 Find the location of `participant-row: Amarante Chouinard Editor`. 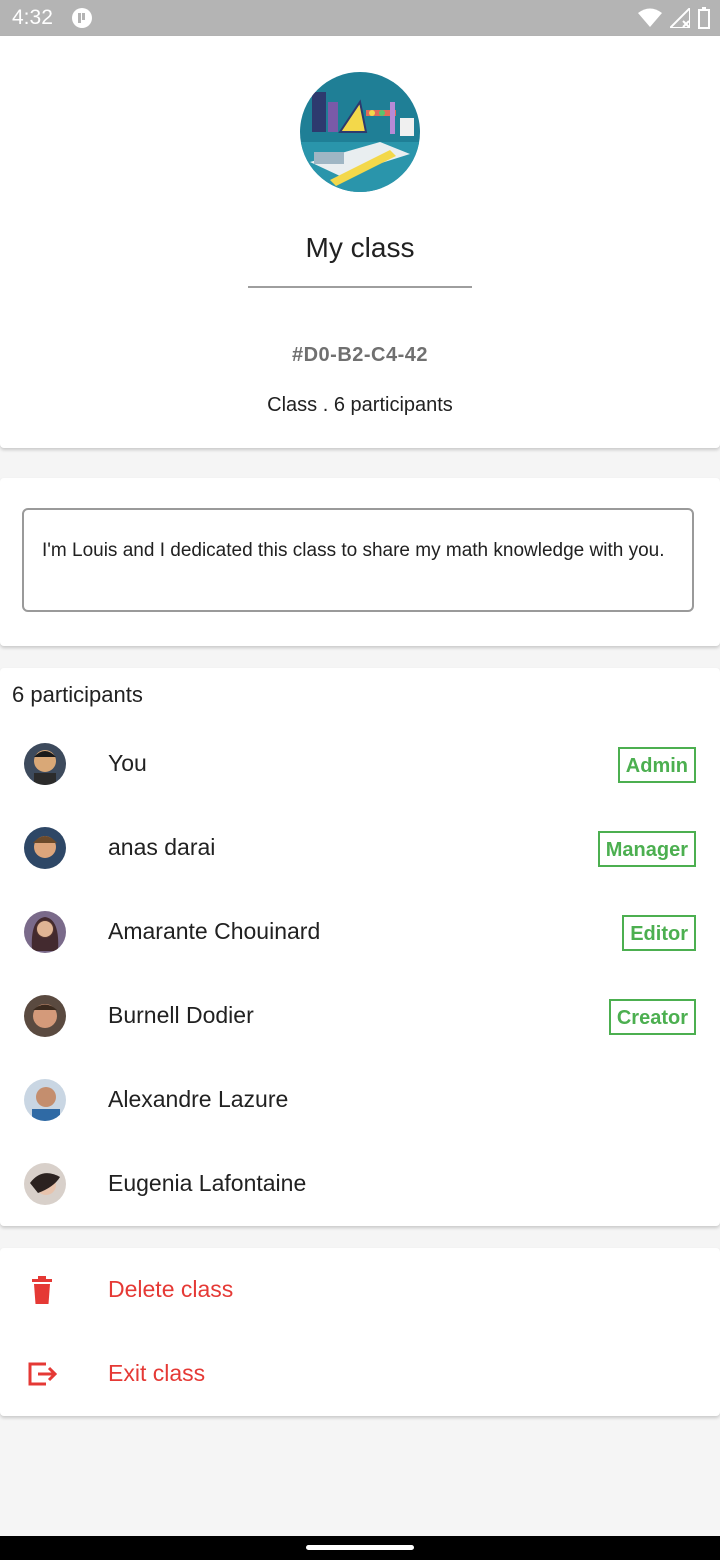

participant-row: Amarante Chouinard Editor is located at coordinates (360, 932).